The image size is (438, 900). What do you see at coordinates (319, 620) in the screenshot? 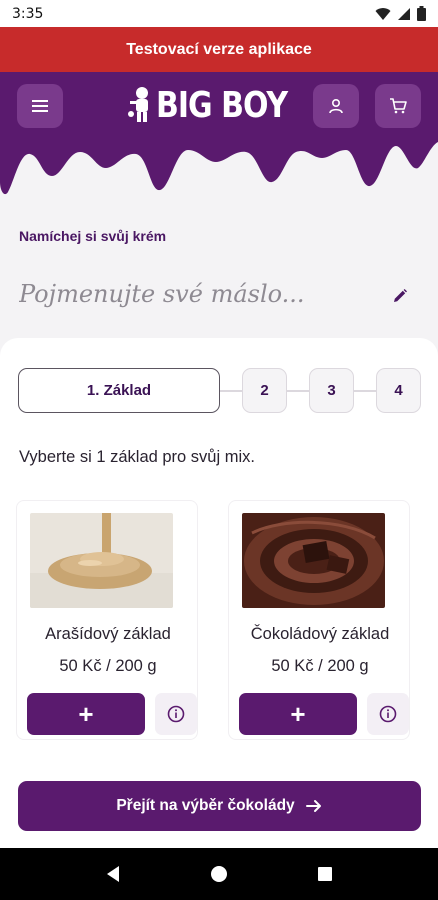
I see `product-card-chocolate: Čokoládový základ 50 Kč / 200 g +` at bounding box center [319, 620].